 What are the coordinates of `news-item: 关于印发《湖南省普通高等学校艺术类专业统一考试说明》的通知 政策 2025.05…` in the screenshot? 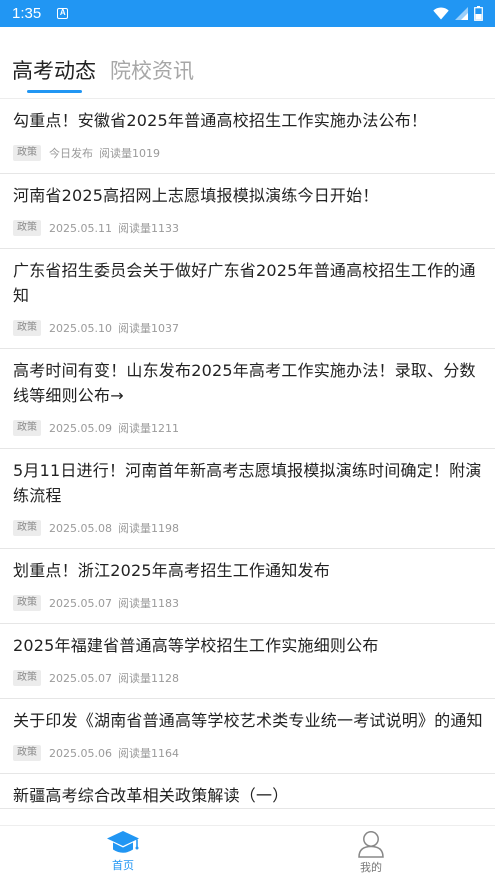 It's located at (247, 736).